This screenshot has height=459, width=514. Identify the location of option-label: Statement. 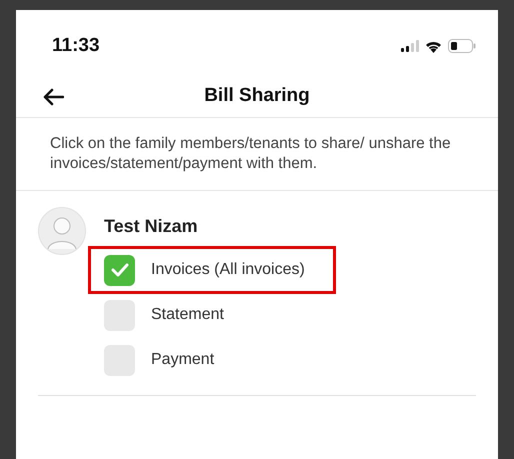
(187, 315).